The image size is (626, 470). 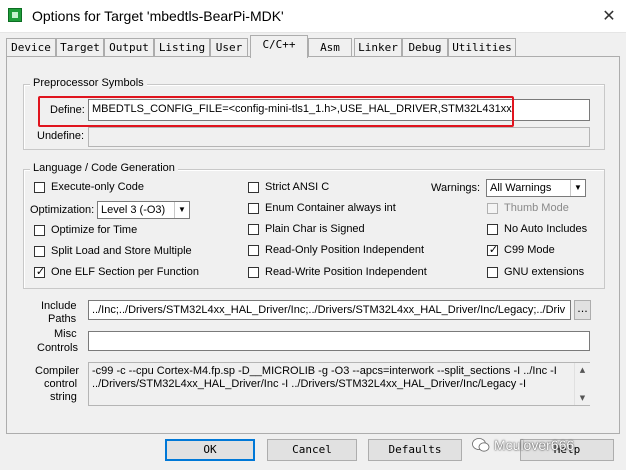 What do you see at coordinates (57, 371) in the screenshot?
I see `compiler-label-line1: Compiler` at bounding box center [57, 371].